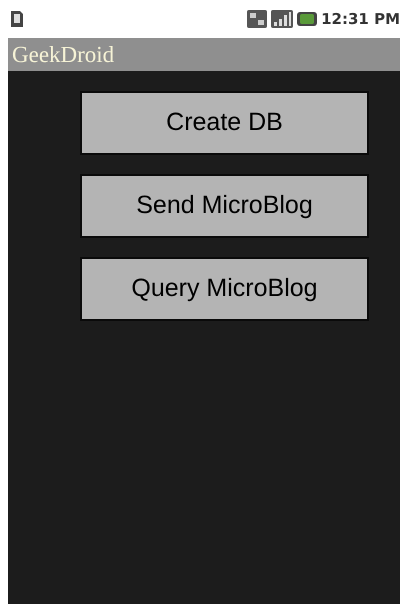 Image resolution: width=400 pixels, height=604 pixels. I want to click on battery-icon, so click(307, 19).